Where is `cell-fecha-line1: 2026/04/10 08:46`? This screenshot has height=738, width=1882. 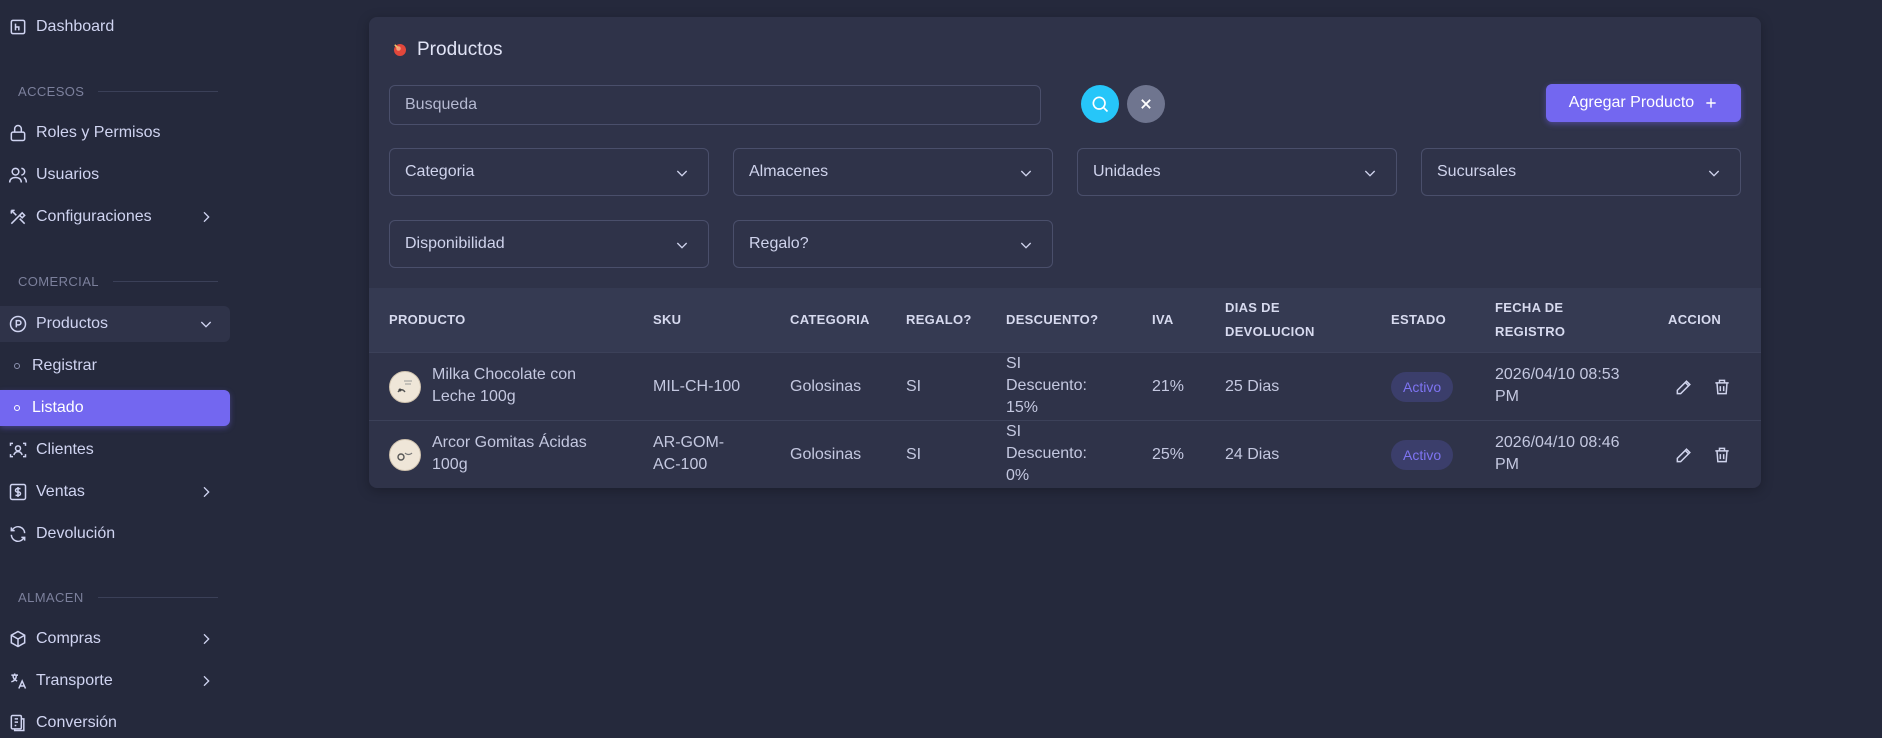
cell-fecha-line1: 2026/04/10 08:46 is located at coordinates (1557, 442).